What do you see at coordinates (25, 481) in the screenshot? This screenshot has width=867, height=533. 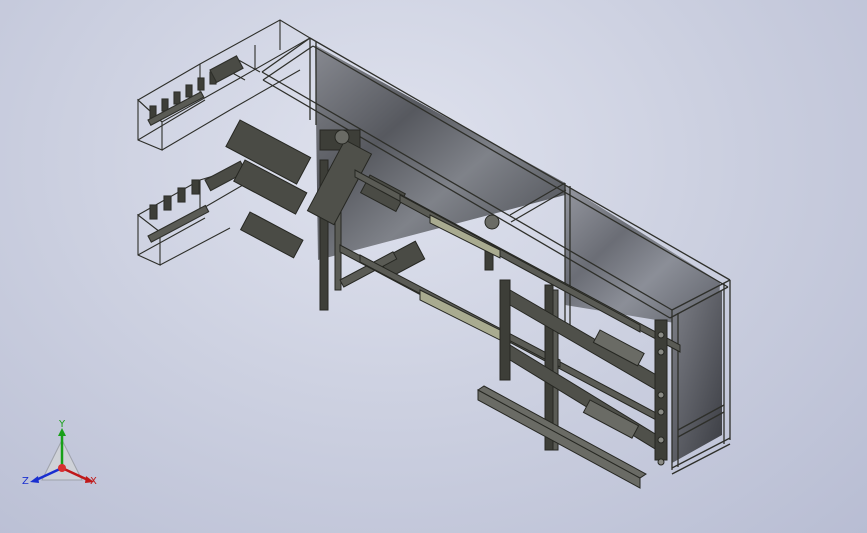 I see `axis-z-label: Z` at bounding box center [25, 481].